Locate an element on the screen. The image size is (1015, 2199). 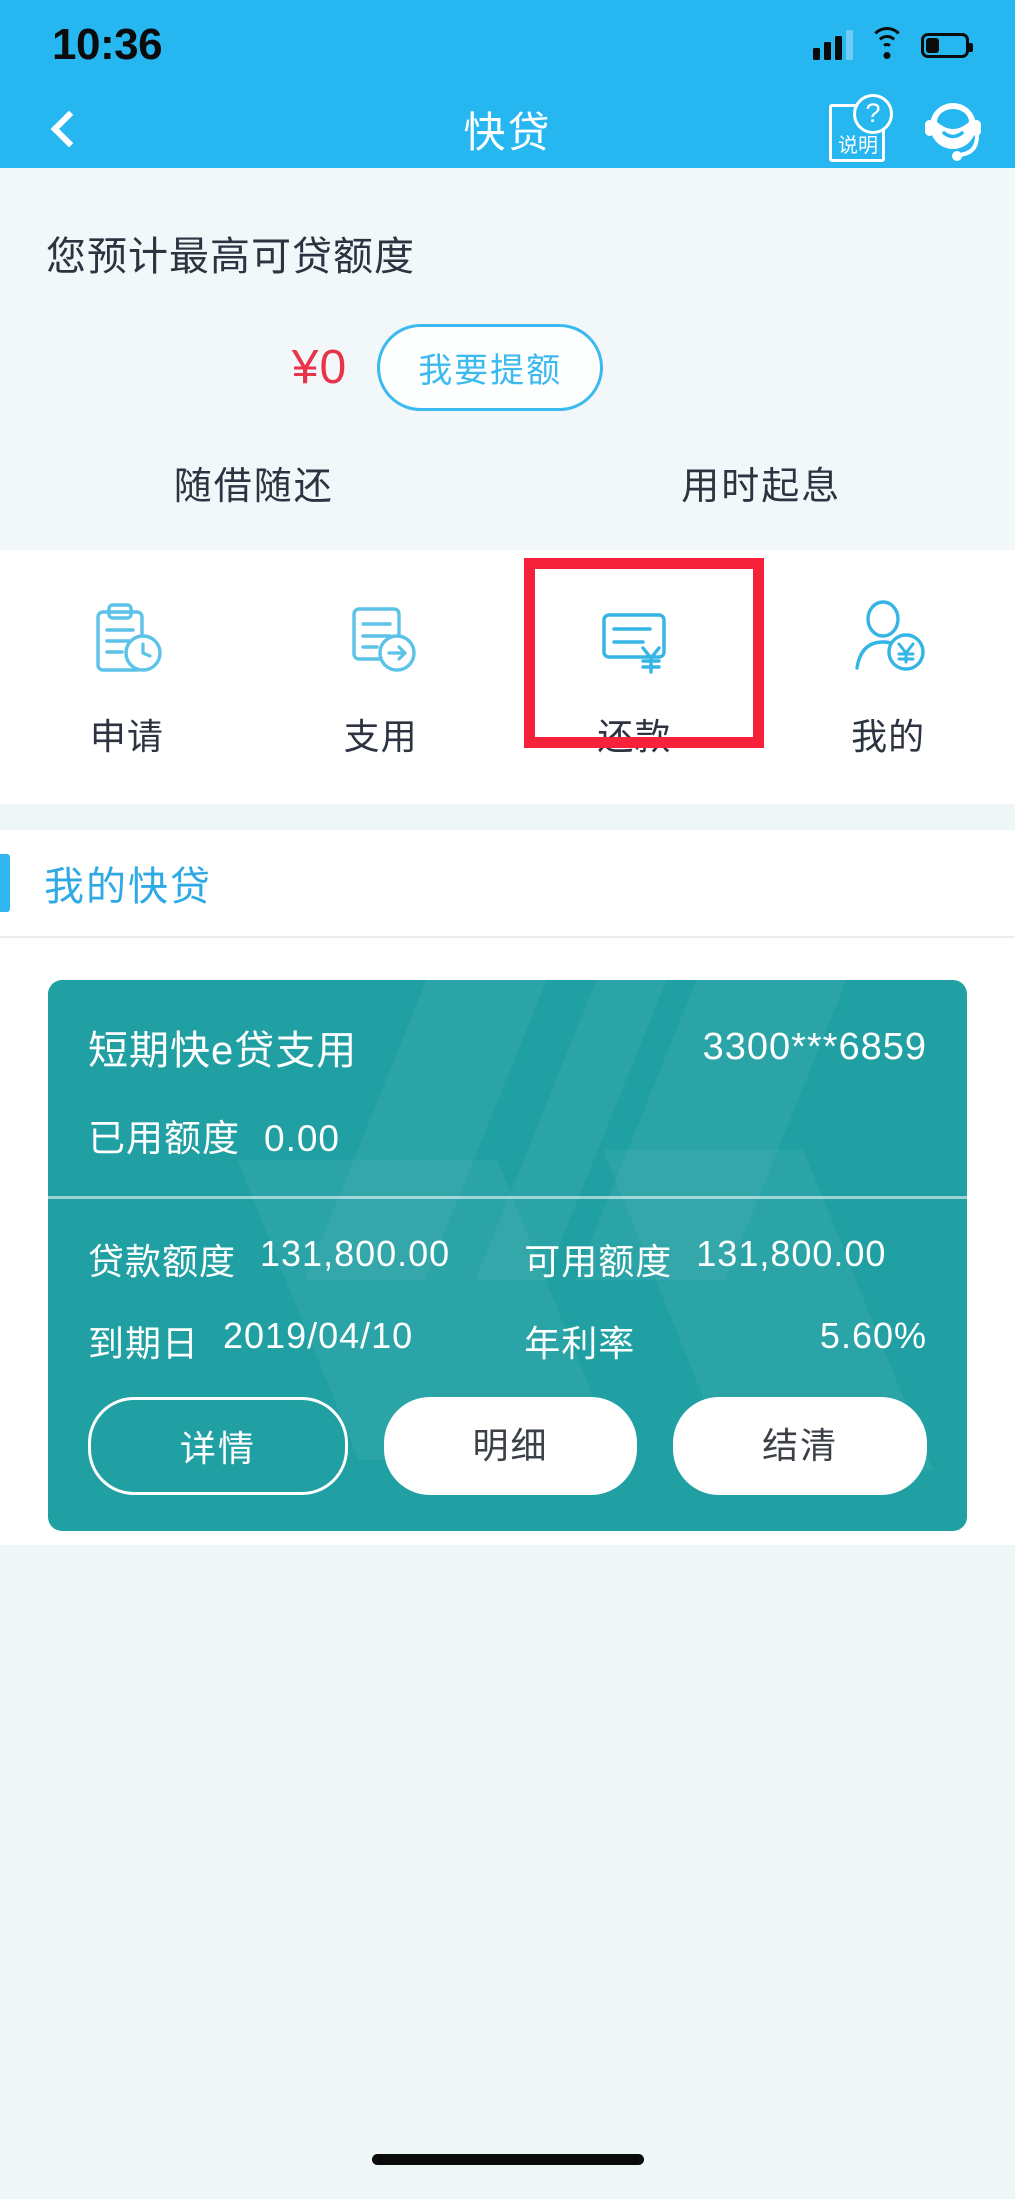
loan-field-due-date: 到期日 2019/04/10 is located at coordinates (306, 1341).